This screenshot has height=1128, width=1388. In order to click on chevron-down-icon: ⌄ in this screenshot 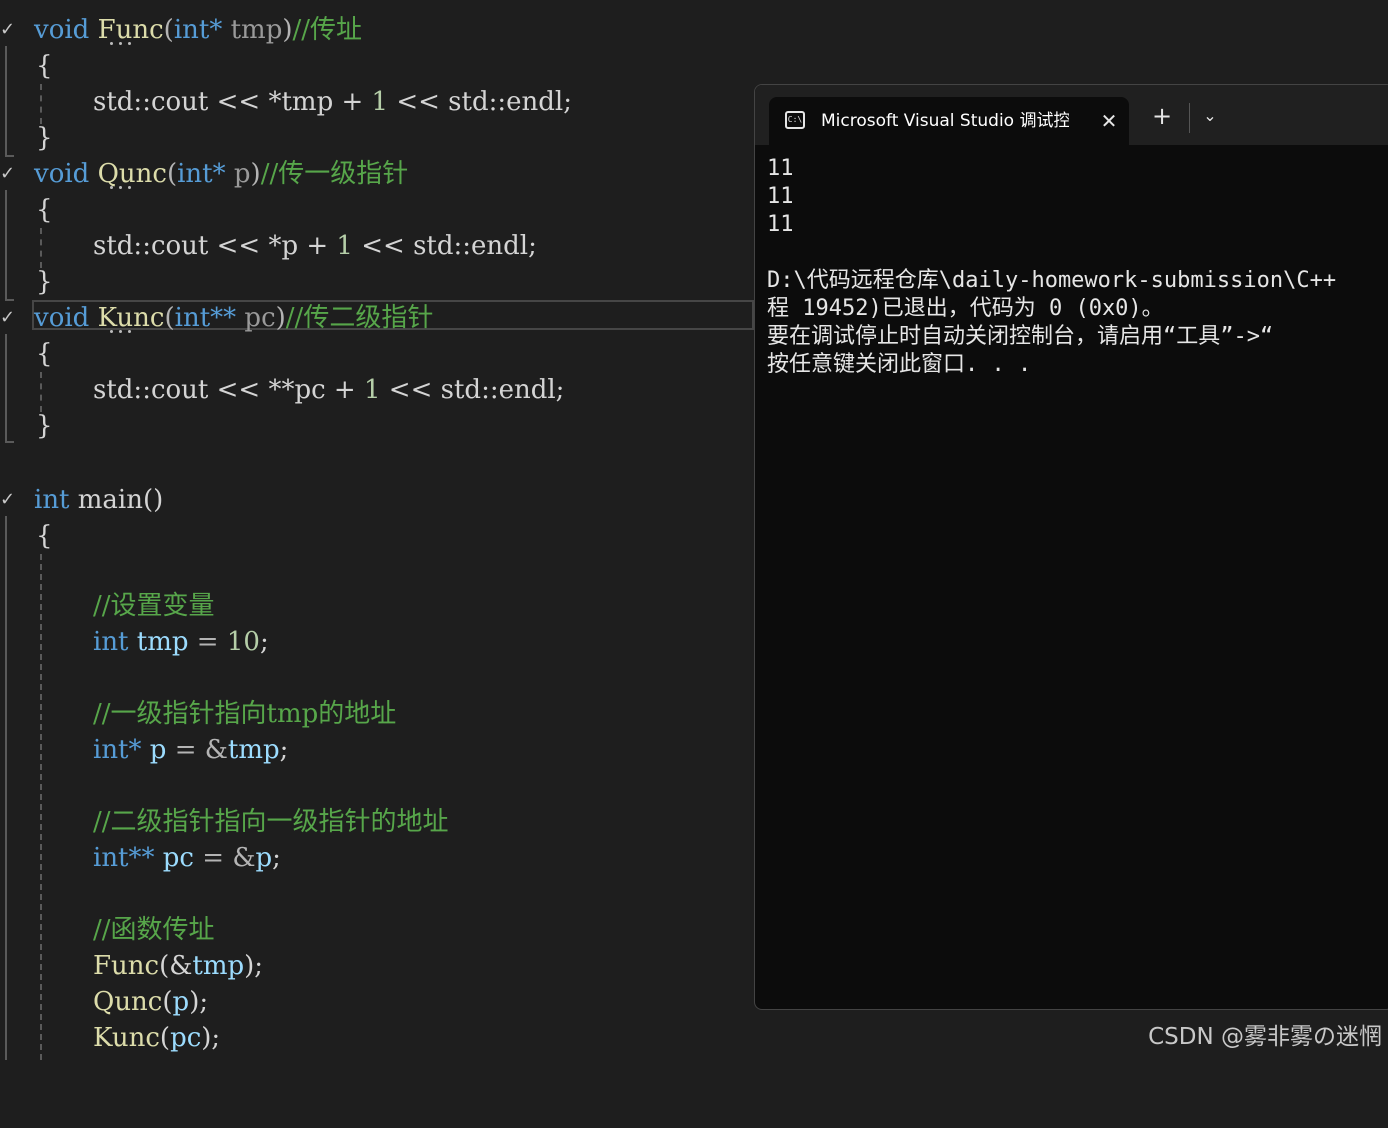, I will do `click(1210, 116)`.